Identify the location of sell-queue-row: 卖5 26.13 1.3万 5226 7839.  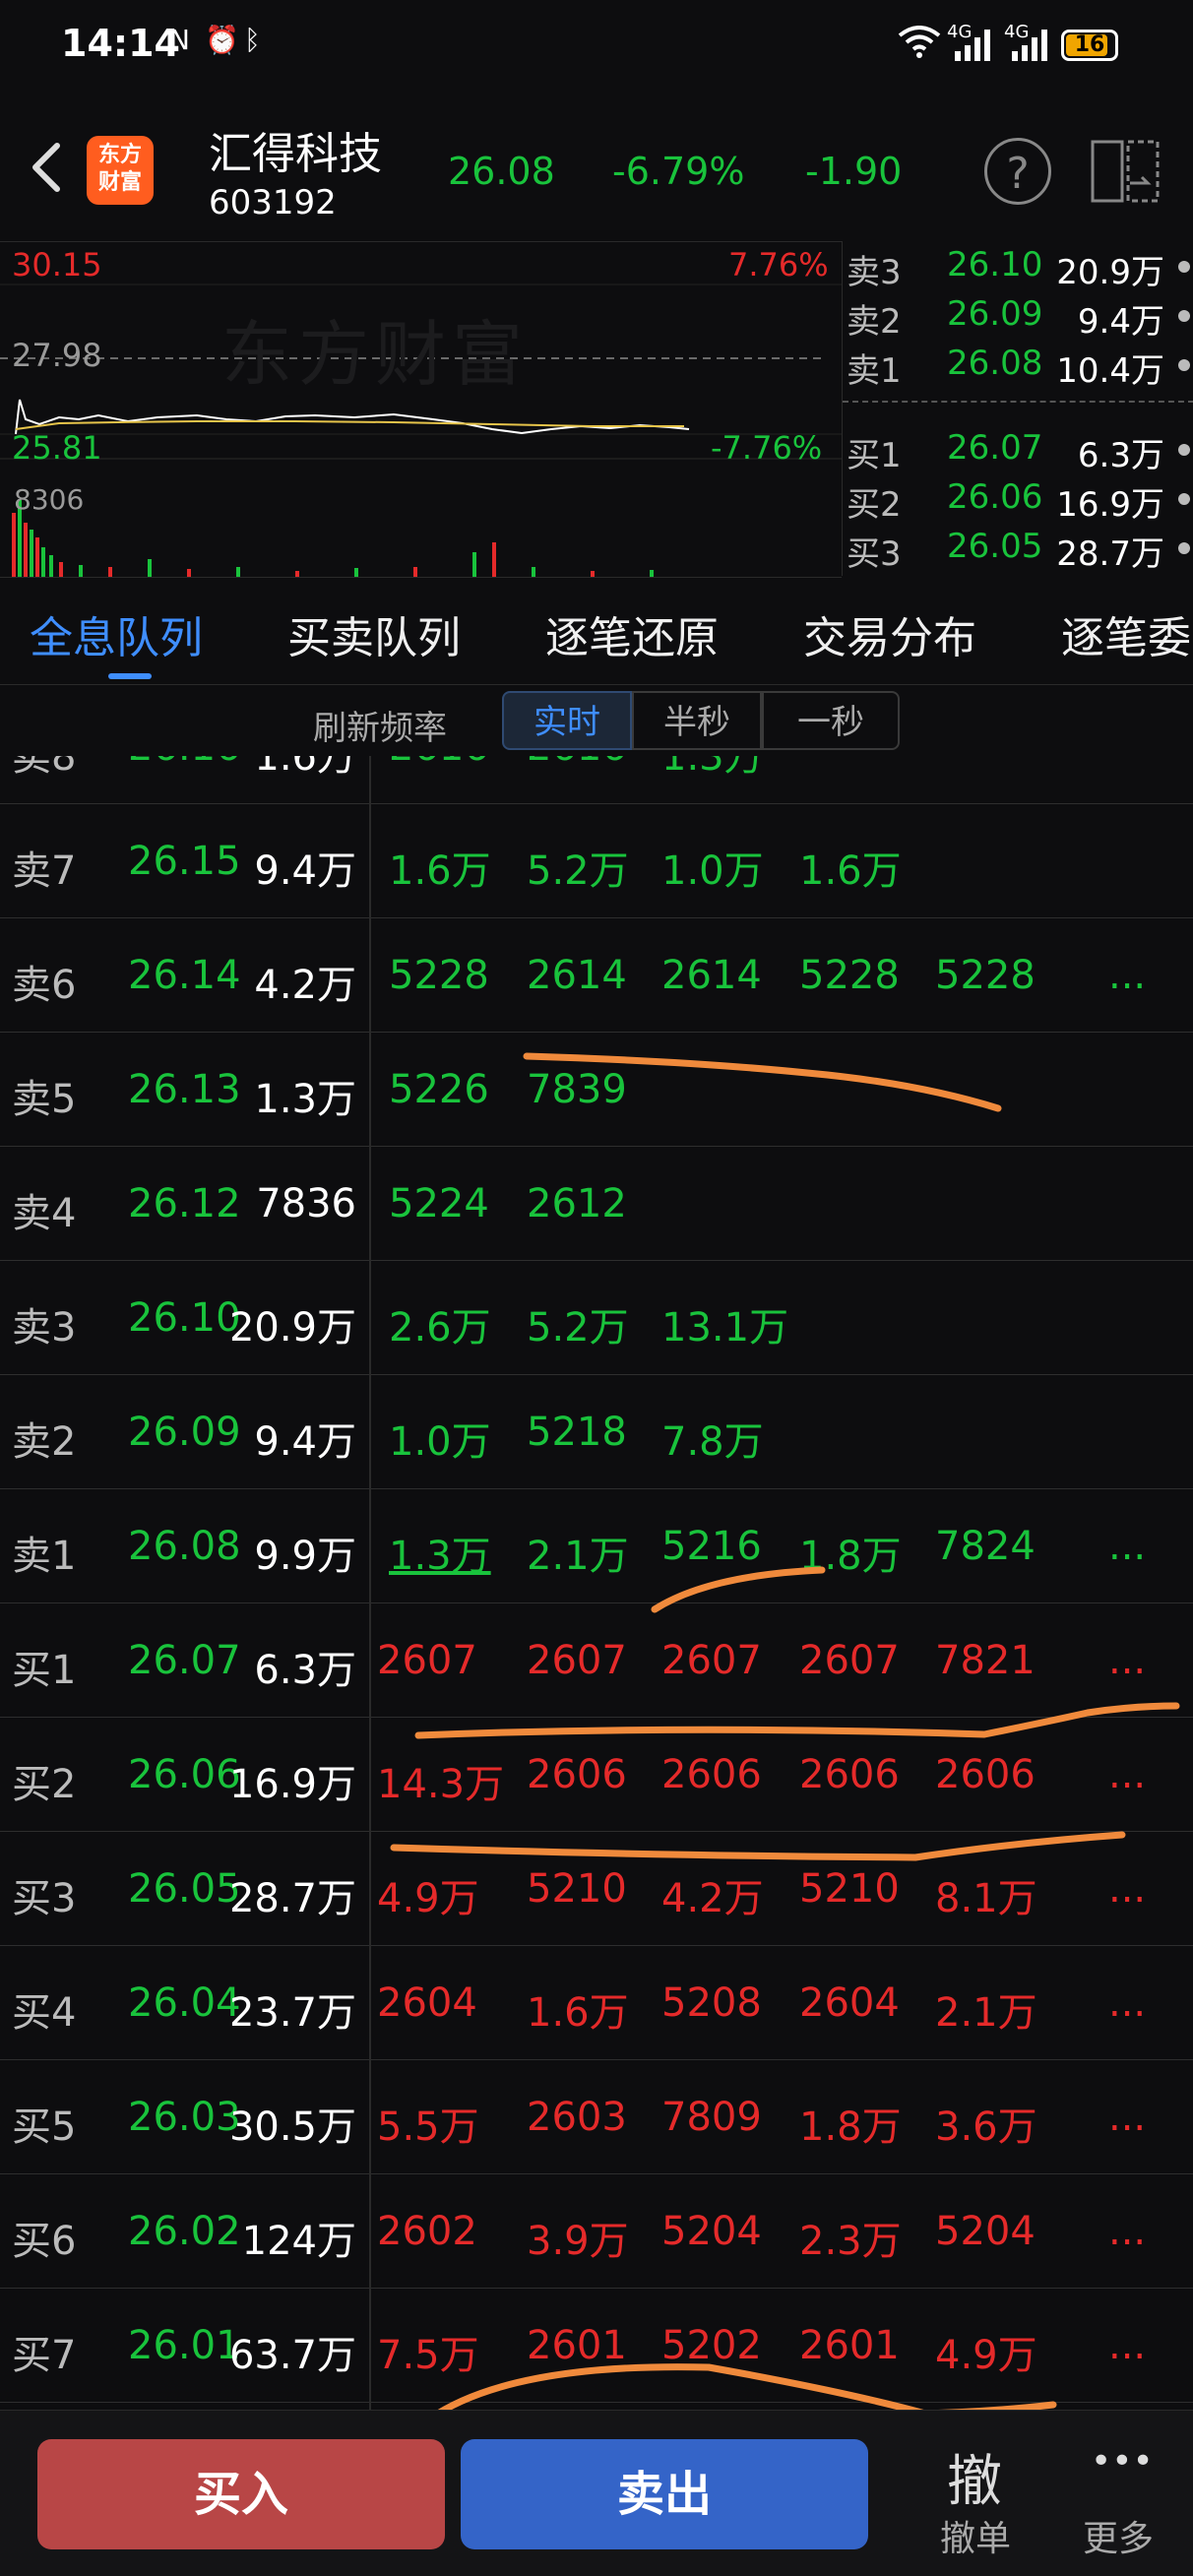
(596, 1089).